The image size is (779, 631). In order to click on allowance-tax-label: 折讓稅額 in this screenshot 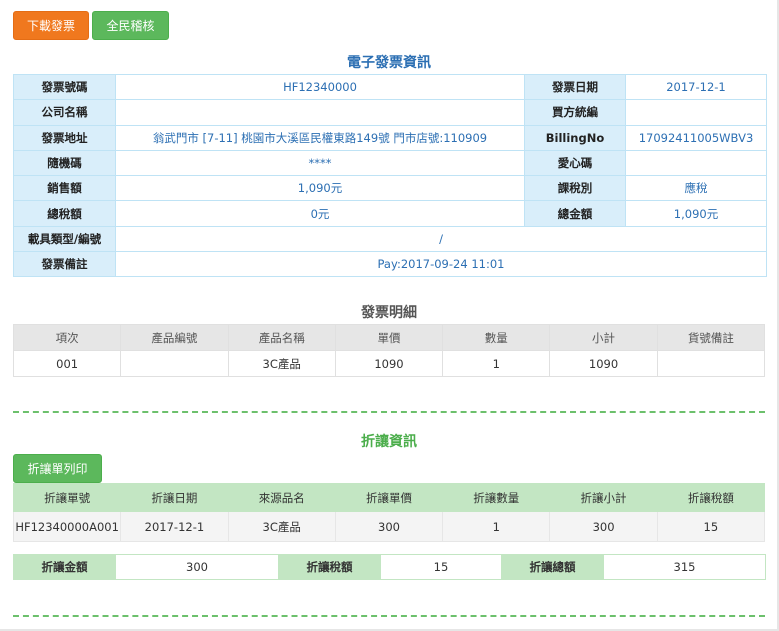, I will do `click(329, 567)`.